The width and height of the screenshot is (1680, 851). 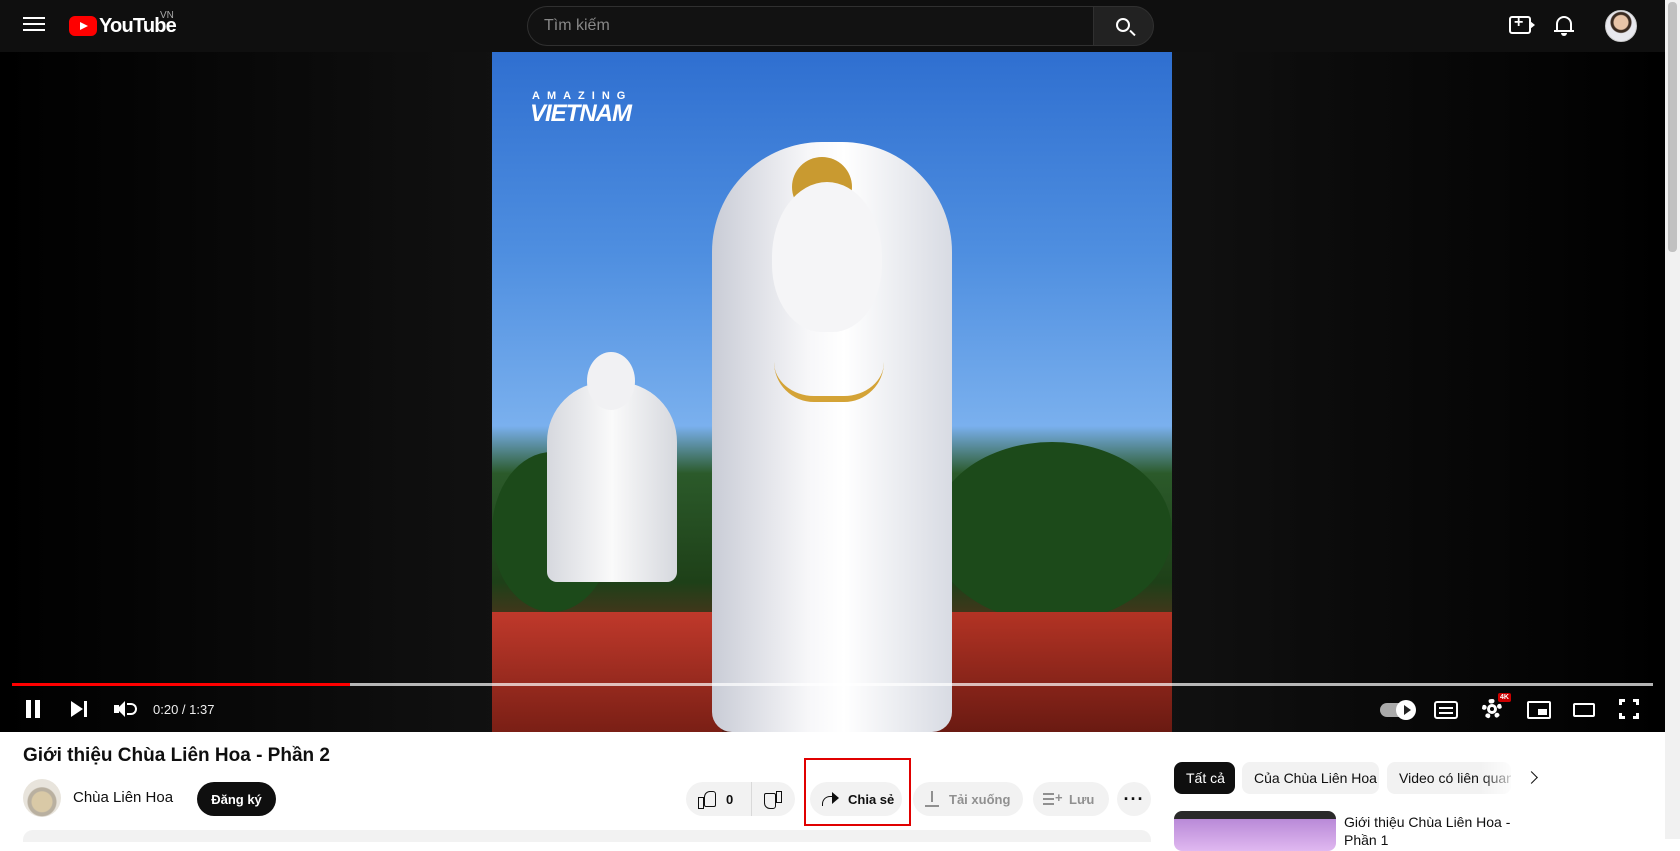 I want to click on subscribe-button: Đăng ký, so click(x=236, y=799).